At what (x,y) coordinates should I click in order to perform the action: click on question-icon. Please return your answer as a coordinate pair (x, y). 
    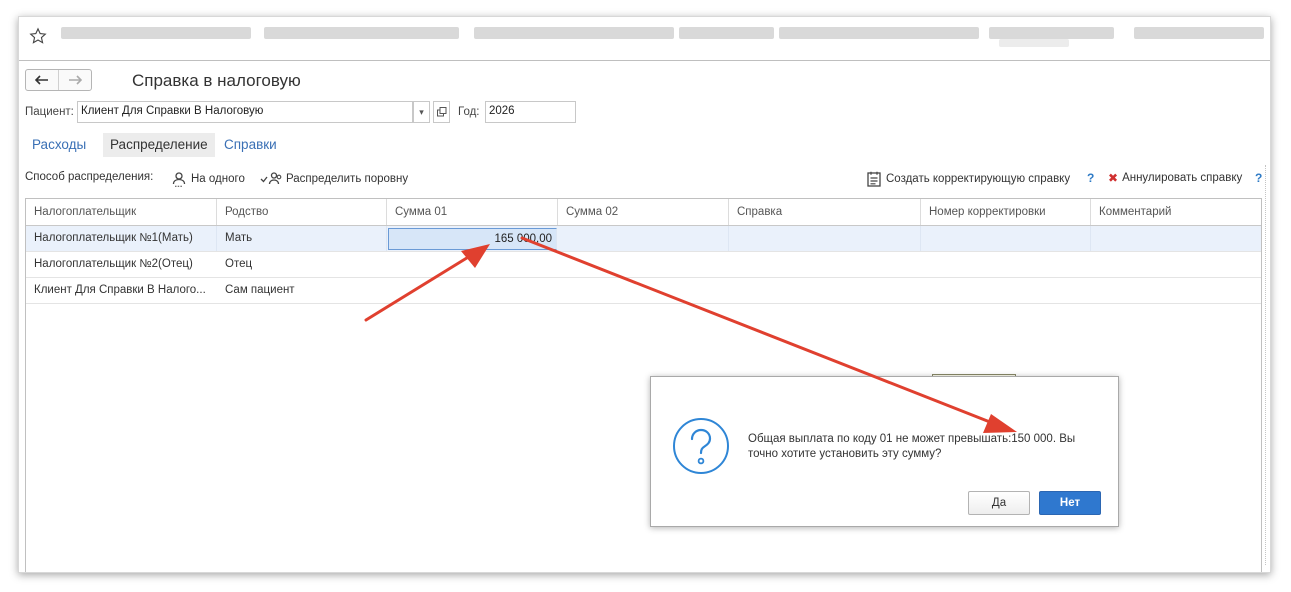
    Looking at the image, I should click on (701, 446).